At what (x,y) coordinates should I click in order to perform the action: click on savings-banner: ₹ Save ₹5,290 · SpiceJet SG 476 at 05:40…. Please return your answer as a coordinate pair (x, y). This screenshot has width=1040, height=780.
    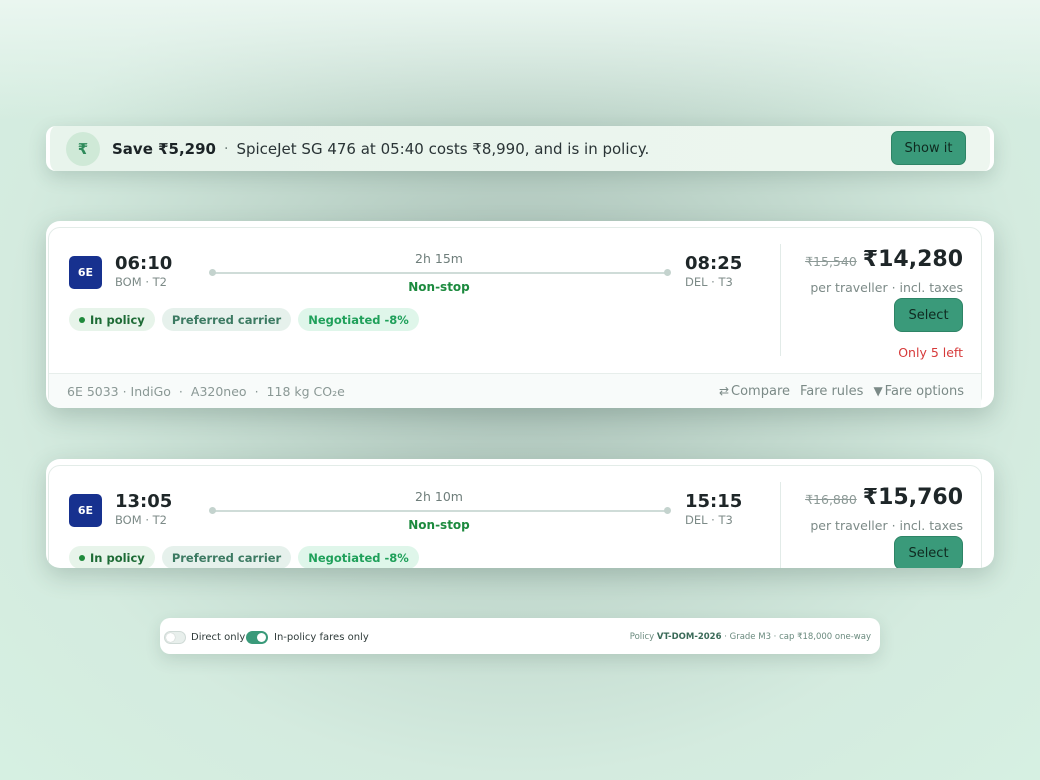
    Looking at the image, I should click on (520, 148).